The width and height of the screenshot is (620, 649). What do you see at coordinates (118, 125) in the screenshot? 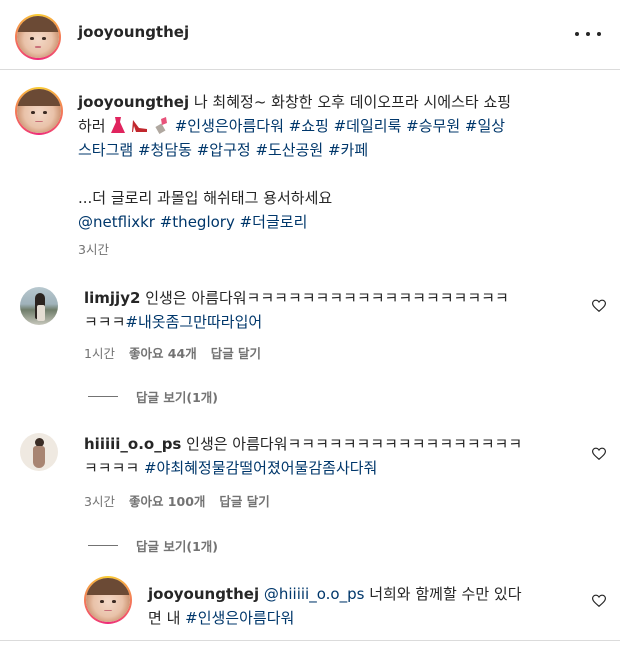
I see `dress-emoji` at bounding box center [118, 125].